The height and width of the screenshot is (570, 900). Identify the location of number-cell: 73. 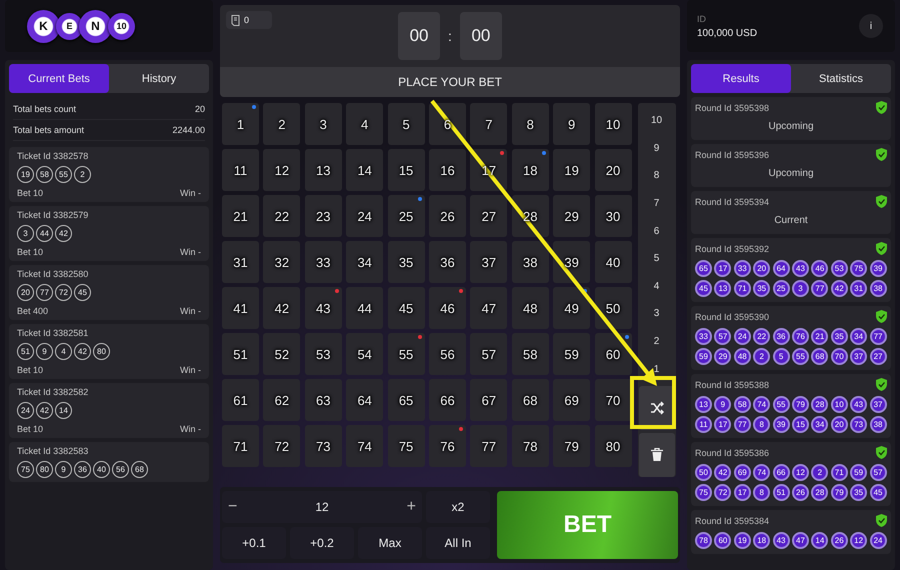
(323, 446).